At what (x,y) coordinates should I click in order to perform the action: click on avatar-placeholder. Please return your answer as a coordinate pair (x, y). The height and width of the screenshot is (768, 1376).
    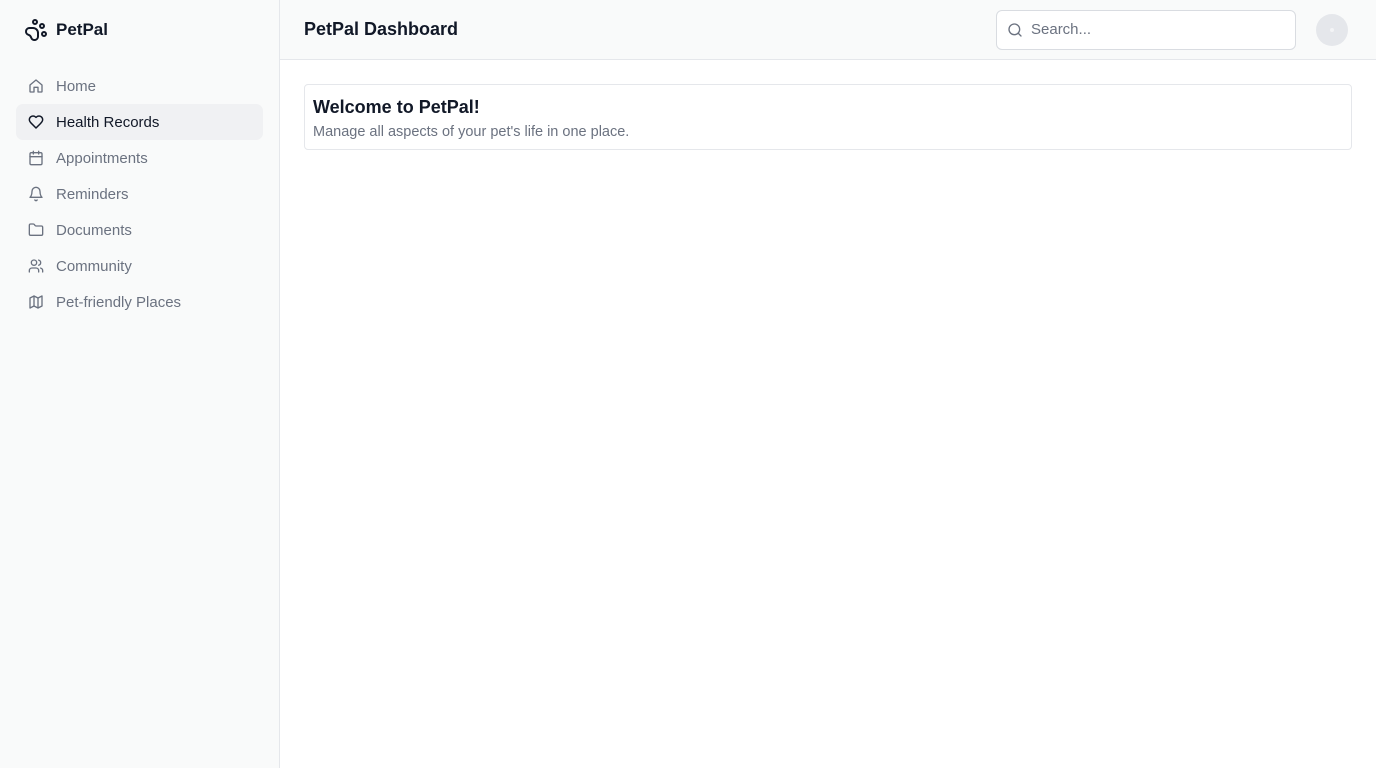
    Looking at the image, I should click on (1332, 29).